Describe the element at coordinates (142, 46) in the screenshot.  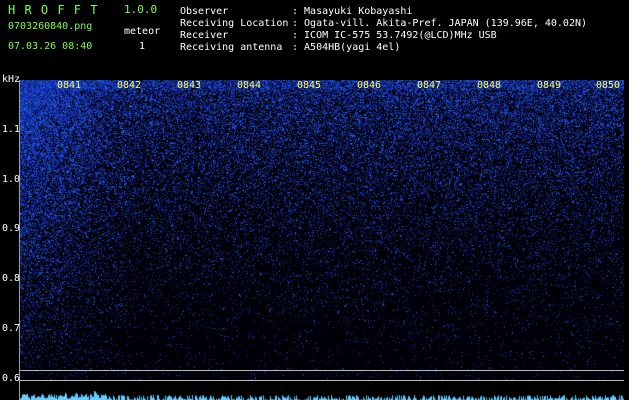
I see `meteor-count: 1` at that location.